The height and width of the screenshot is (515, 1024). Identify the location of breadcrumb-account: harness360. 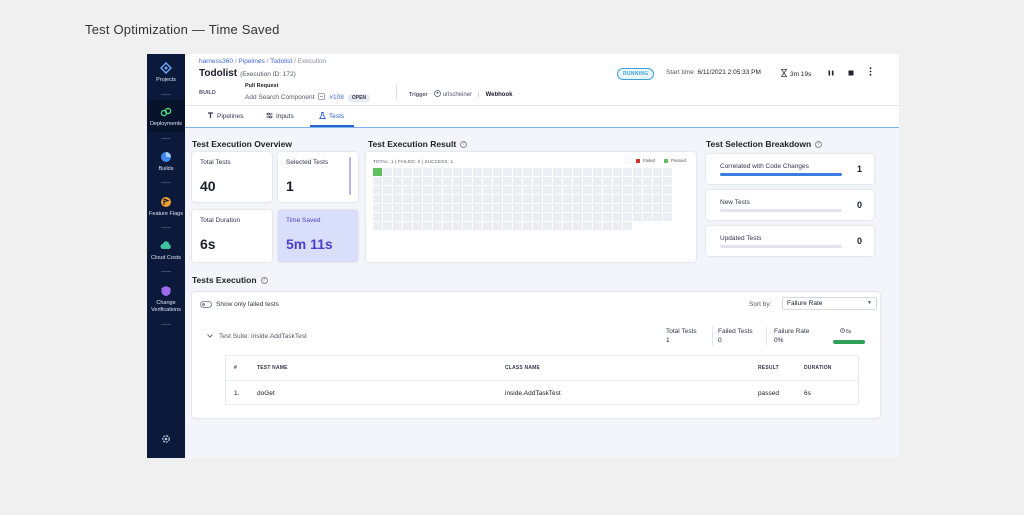
(216, 61).